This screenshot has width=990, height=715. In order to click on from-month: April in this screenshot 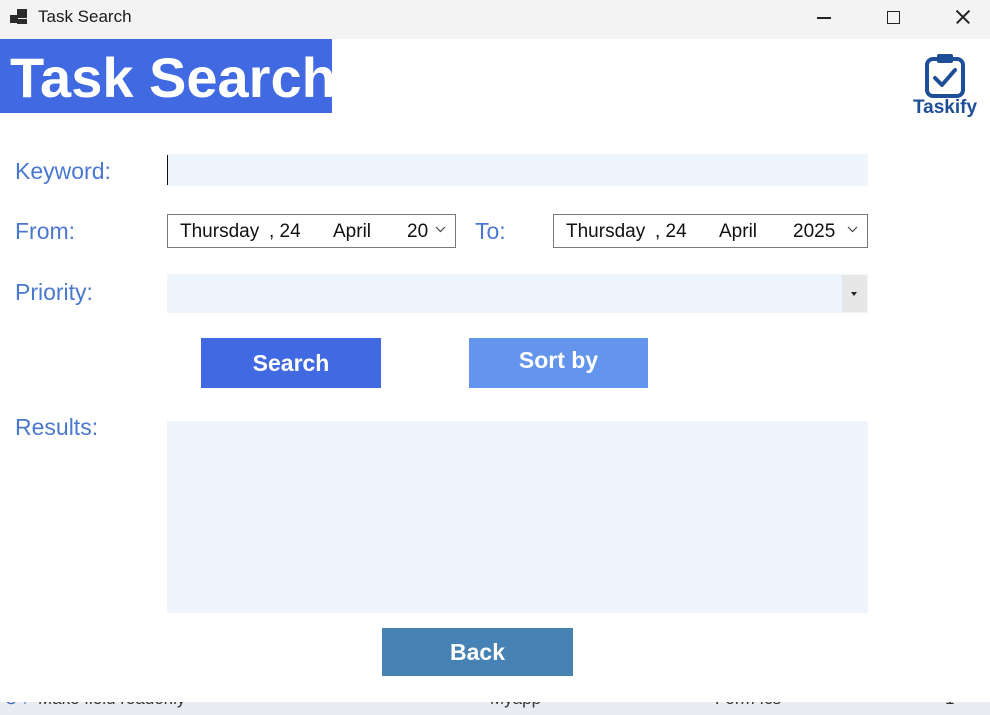, I will do `click(352, 231)`.